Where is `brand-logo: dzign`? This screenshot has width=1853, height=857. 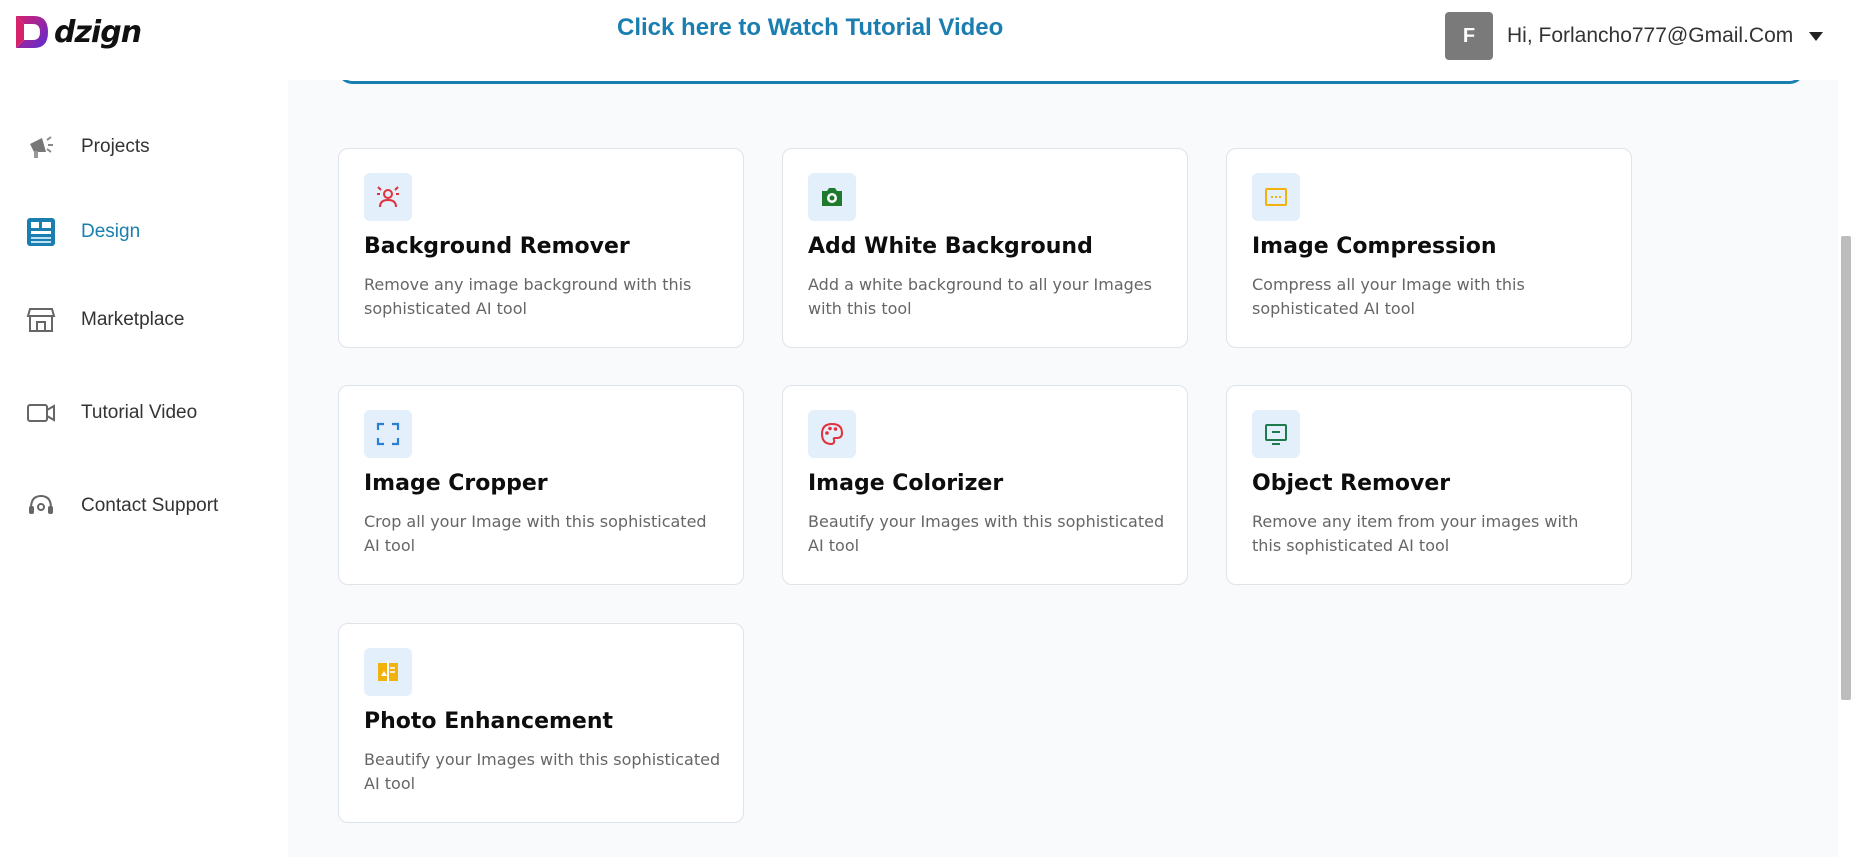
brand-logo: dzign is located at coordinates (77, 32).